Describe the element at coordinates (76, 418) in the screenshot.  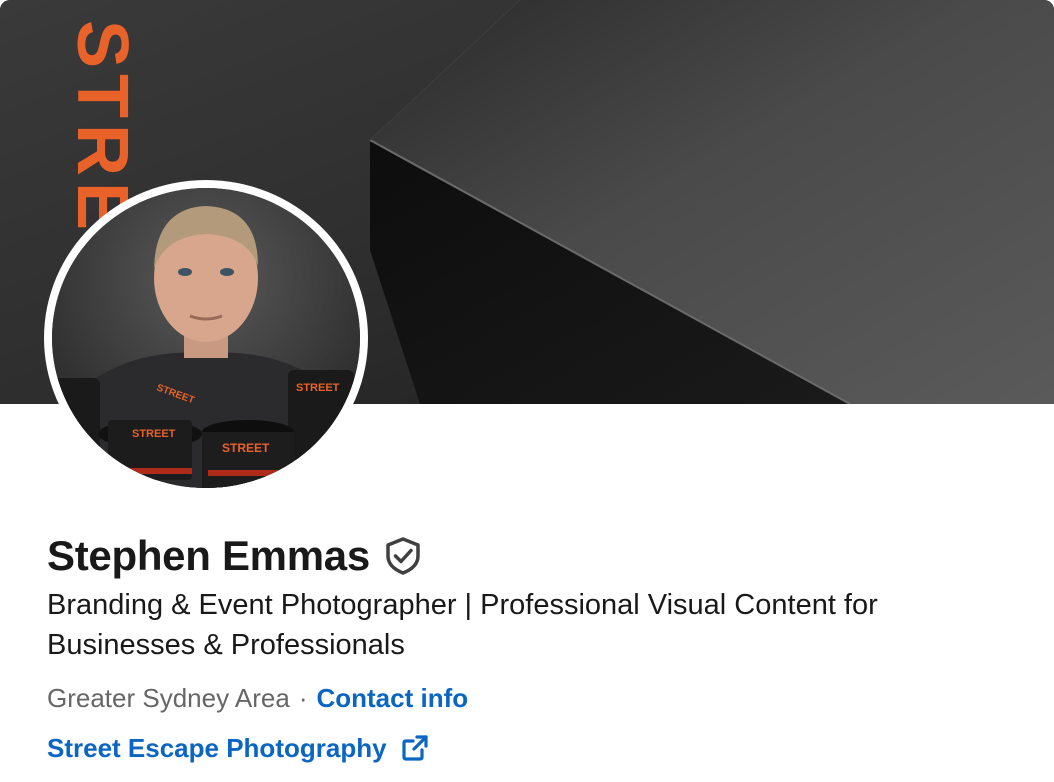
I see `lens-left` at that location.